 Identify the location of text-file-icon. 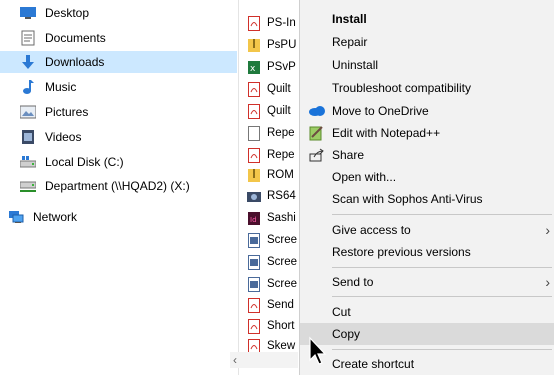
(254, 133).